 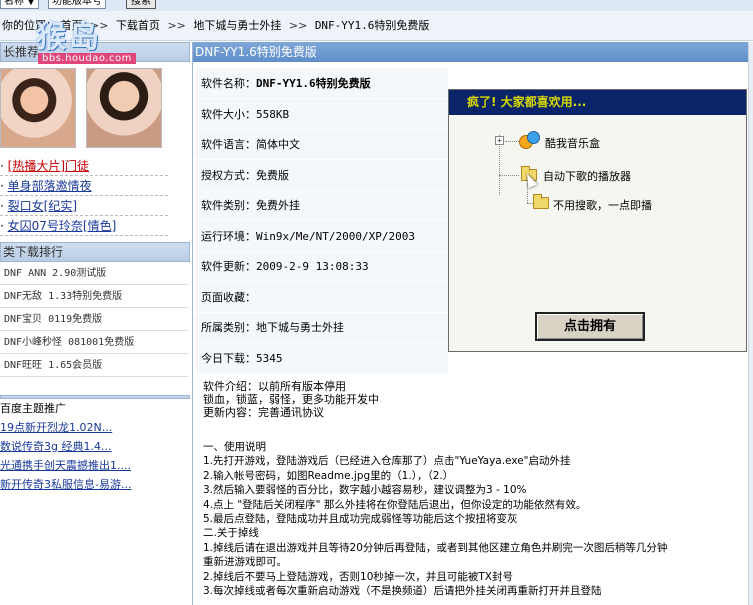 What do you see at coordinates (530, 141) in the screenshot?
I see `music-box-icon` at bounding box center [530, 141].